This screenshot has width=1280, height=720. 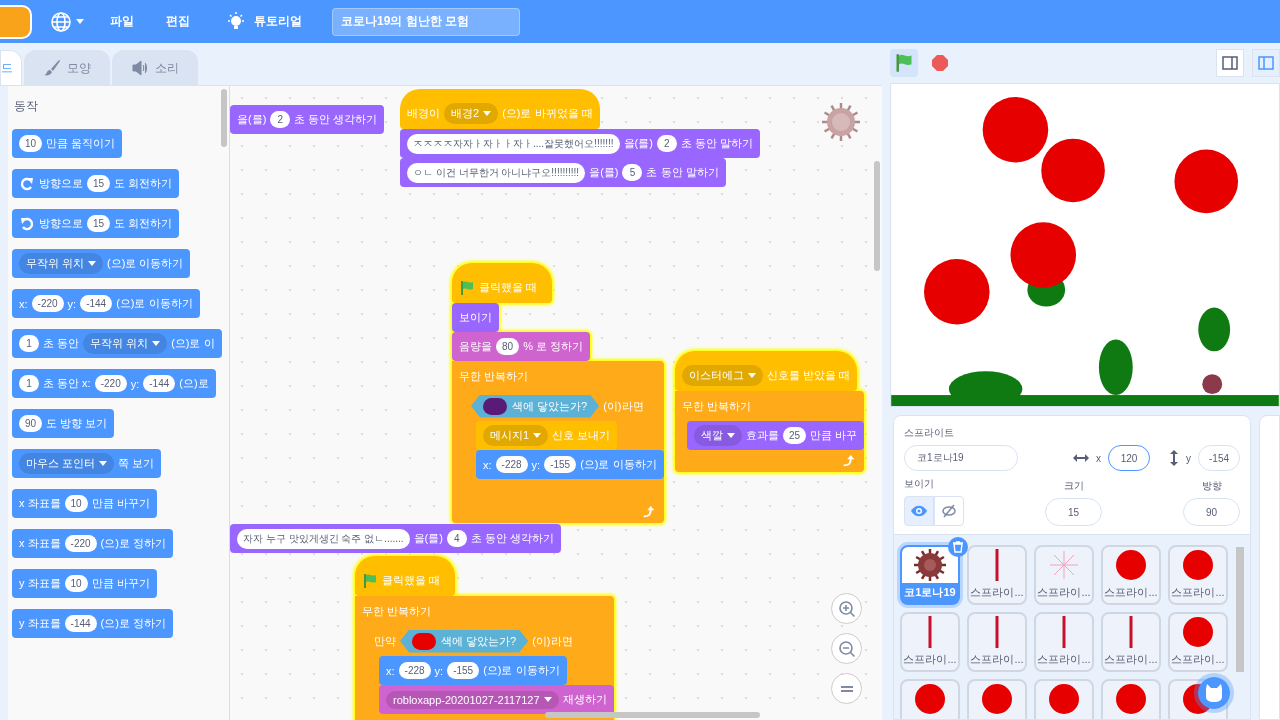 I want to click on code-block: x: -220 y: -144 (으)로 이동하기, so click(x=106, y=303).